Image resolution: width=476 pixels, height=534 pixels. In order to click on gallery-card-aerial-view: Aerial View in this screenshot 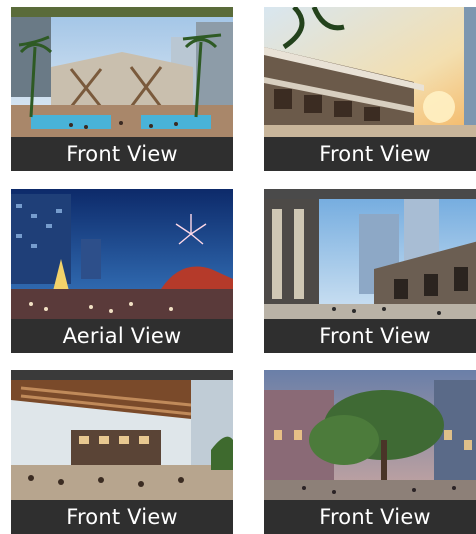, I will do `click(122, 271)`.